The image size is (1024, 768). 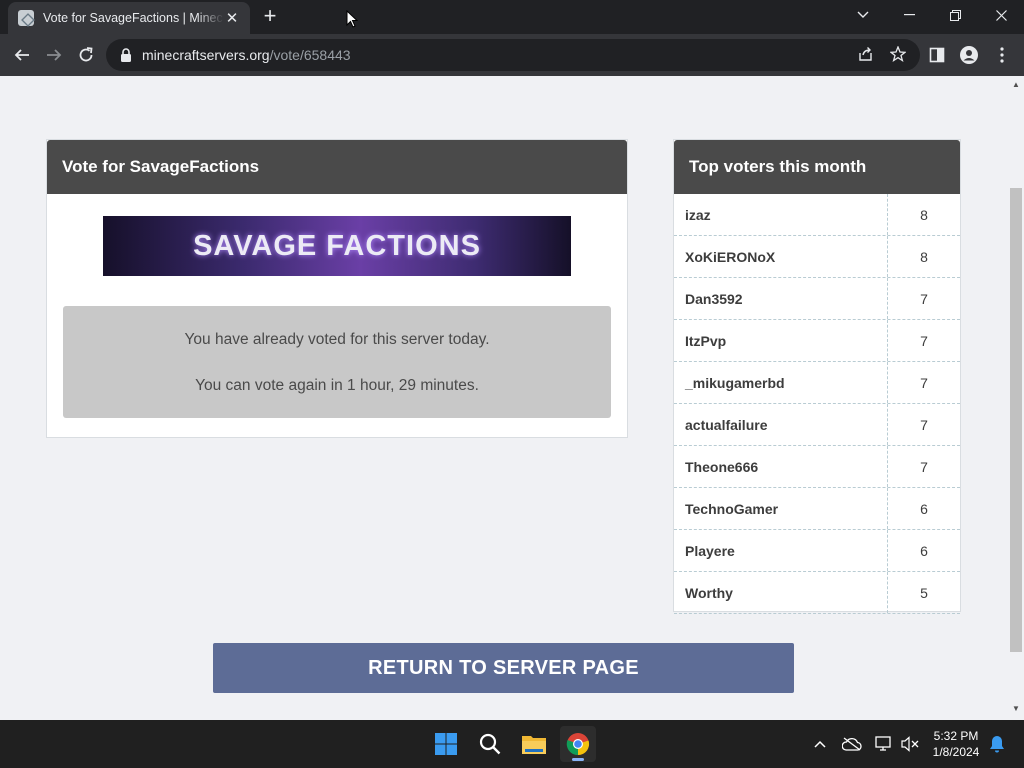 I want to click on voter-row: ItzPvp 7, so click(x=817, y=341).